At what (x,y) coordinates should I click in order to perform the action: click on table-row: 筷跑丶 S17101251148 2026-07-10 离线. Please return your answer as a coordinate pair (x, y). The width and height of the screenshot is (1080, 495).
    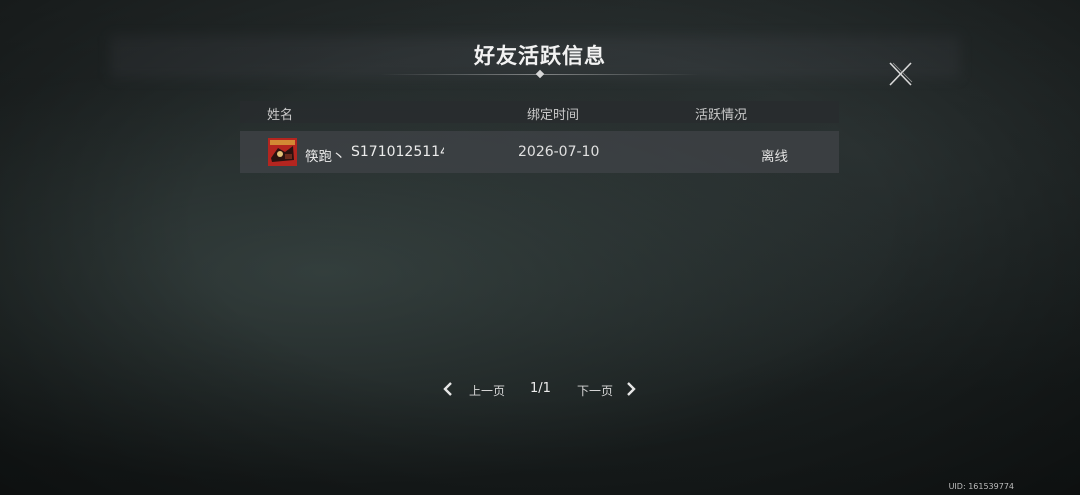
    Looking at the image, I should click on (539, 152).